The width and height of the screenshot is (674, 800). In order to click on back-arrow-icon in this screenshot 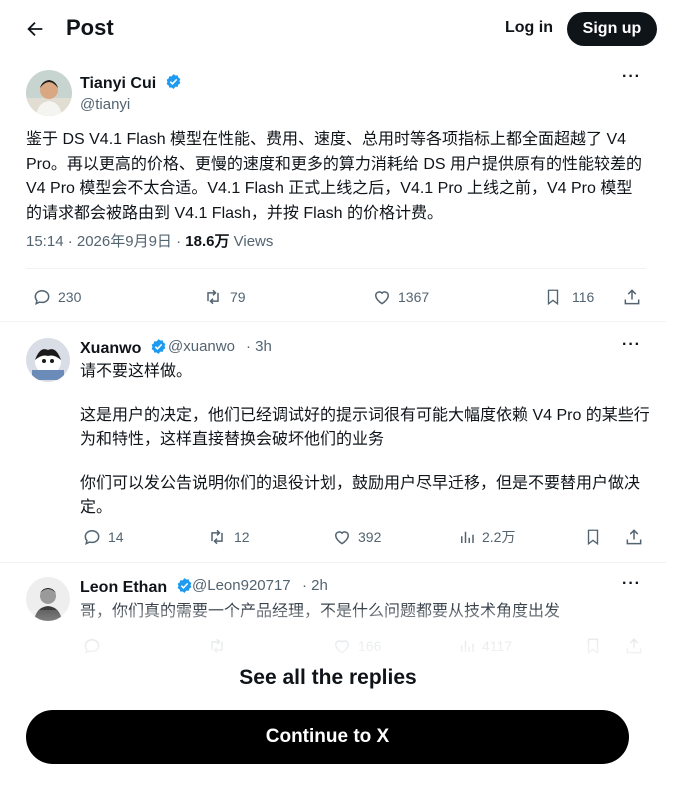, I will do `click(35, 29)`.